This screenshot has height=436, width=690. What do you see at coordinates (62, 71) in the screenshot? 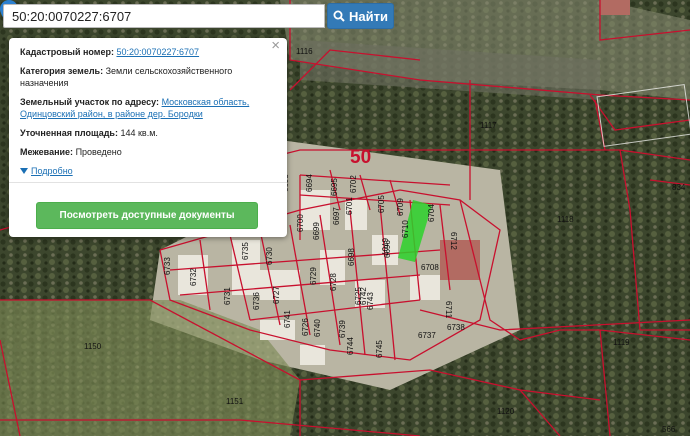
I see `land-category-label: Категория земель:` at bounding box center [62, 71].